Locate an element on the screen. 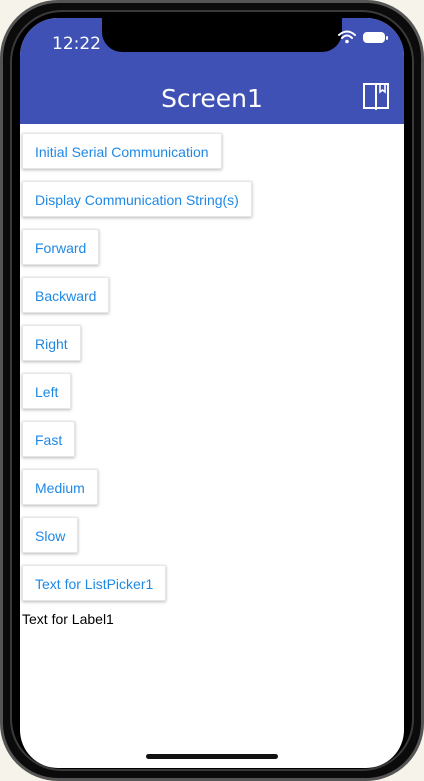 The image size is (424, 781). battery-icon is located at coordinates (375, 37).